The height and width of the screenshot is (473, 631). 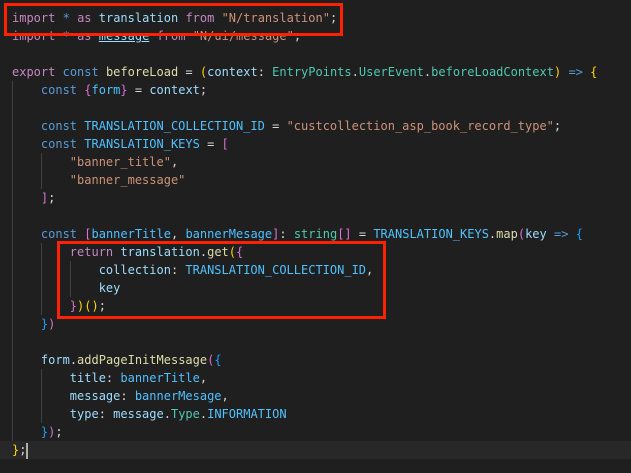 I want to click on code-token: from, so click(x=200, y=18).